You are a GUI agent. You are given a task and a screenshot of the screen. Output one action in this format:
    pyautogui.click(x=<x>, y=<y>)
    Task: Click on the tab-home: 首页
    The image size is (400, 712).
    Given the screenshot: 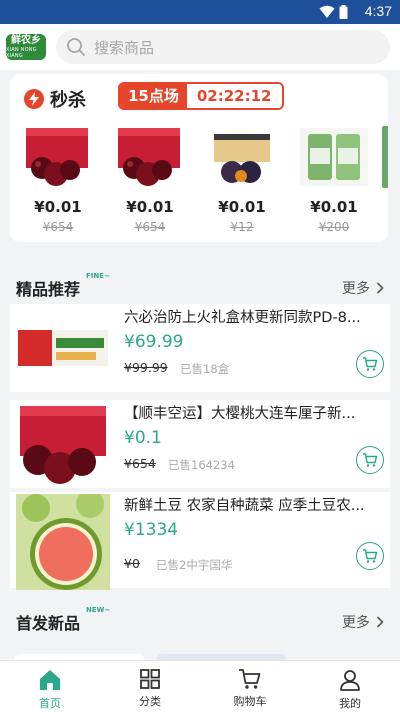 What is the action you would take?
    pyautogui.click(x=50, y=686)
    